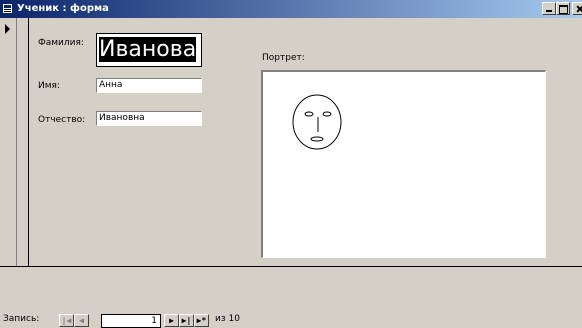 The image size is (582, 328). Describe the element at coordinates (291, 9) in the screenshot. I see `window-titlebar: Ученик : форма` at that location.